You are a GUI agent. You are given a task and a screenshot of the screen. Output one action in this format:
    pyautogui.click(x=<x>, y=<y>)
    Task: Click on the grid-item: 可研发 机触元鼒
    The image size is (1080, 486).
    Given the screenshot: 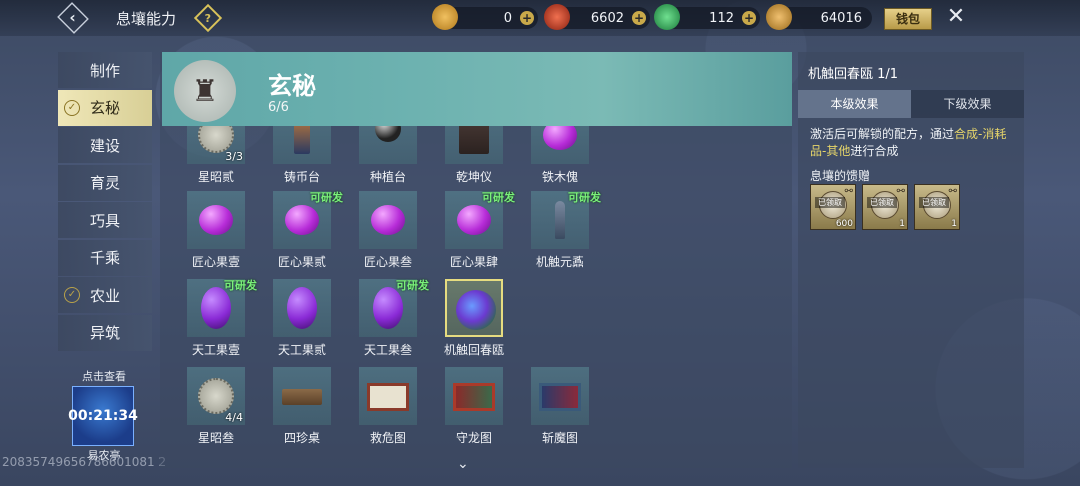 What is the action you would take?
    pyautogui.click(x=560, y=230)
    